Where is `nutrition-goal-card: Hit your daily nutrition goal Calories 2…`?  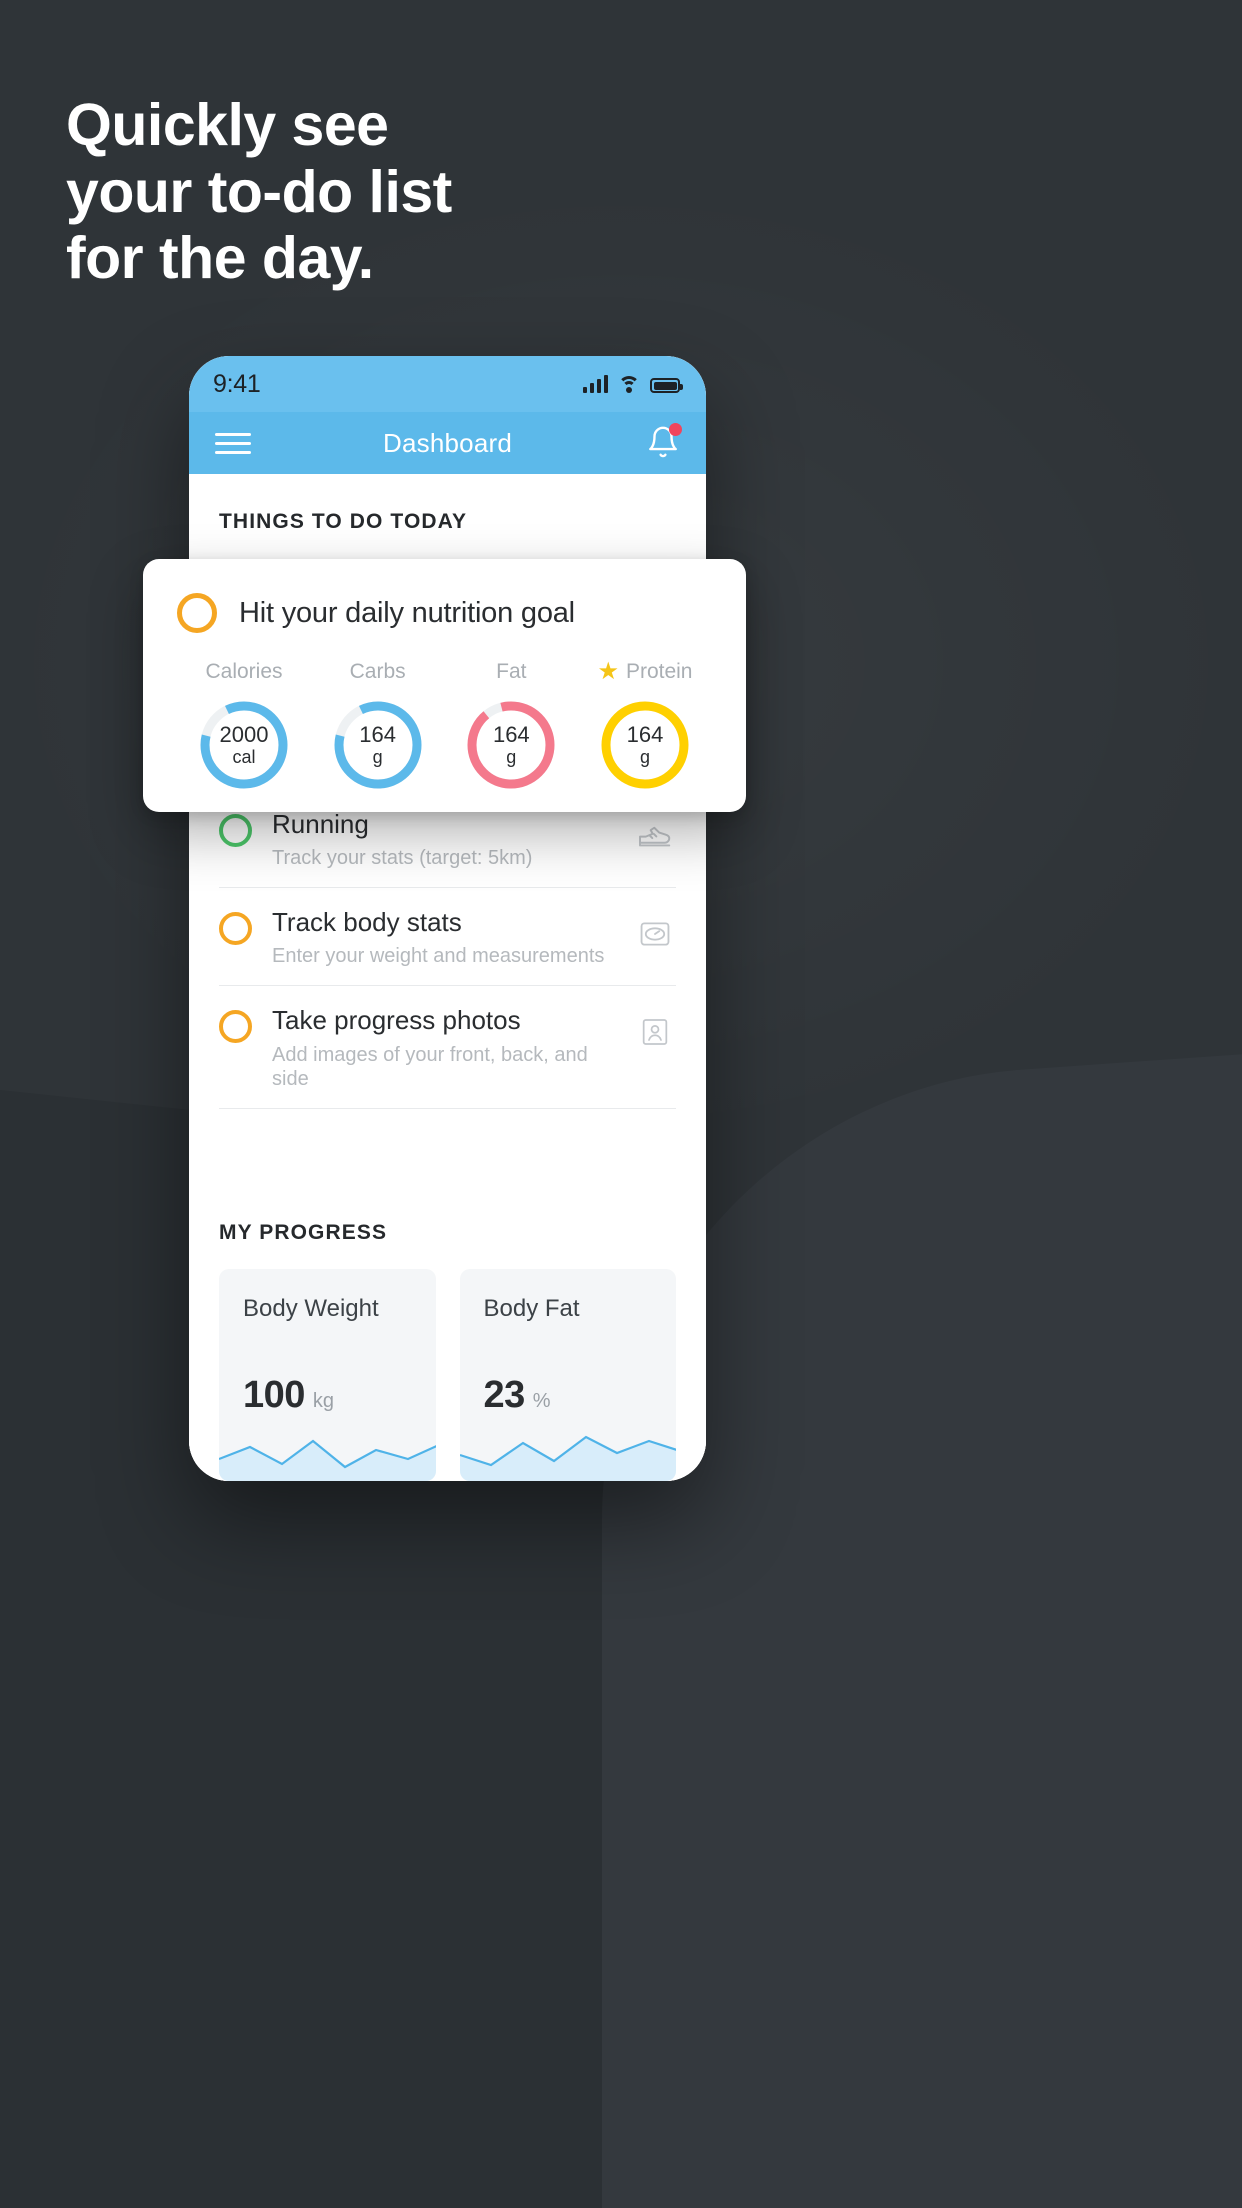
nutrition-goal-card: Hit your daily nutrition goal Calories 2… is located at coordinates (444, 685).